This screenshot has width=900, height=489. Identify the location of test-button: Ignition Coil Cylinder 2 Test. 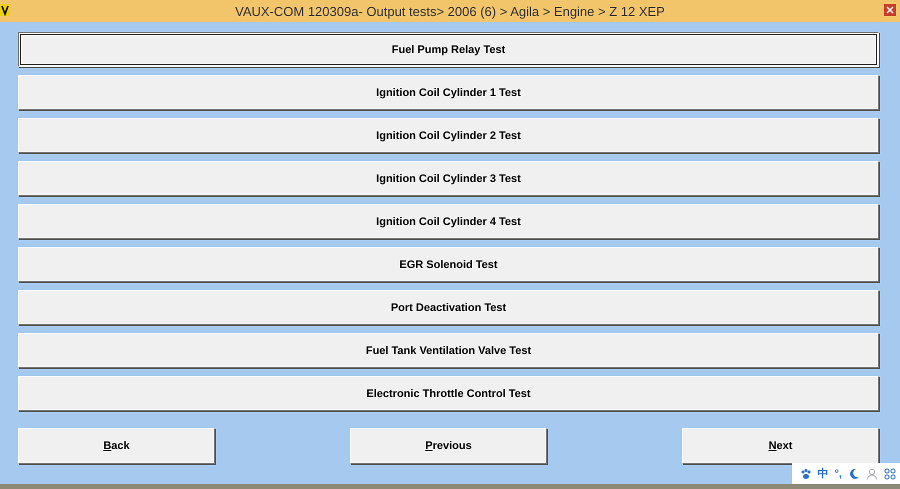
(448, 135).